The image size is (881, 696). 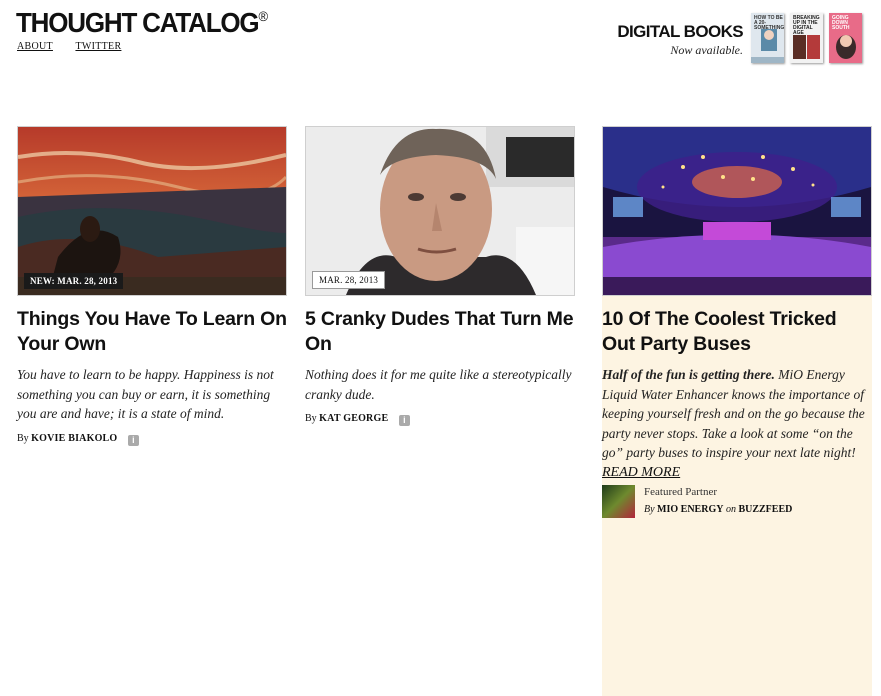 I want to click on book-cover-1-art, so click(x=767, y=46).